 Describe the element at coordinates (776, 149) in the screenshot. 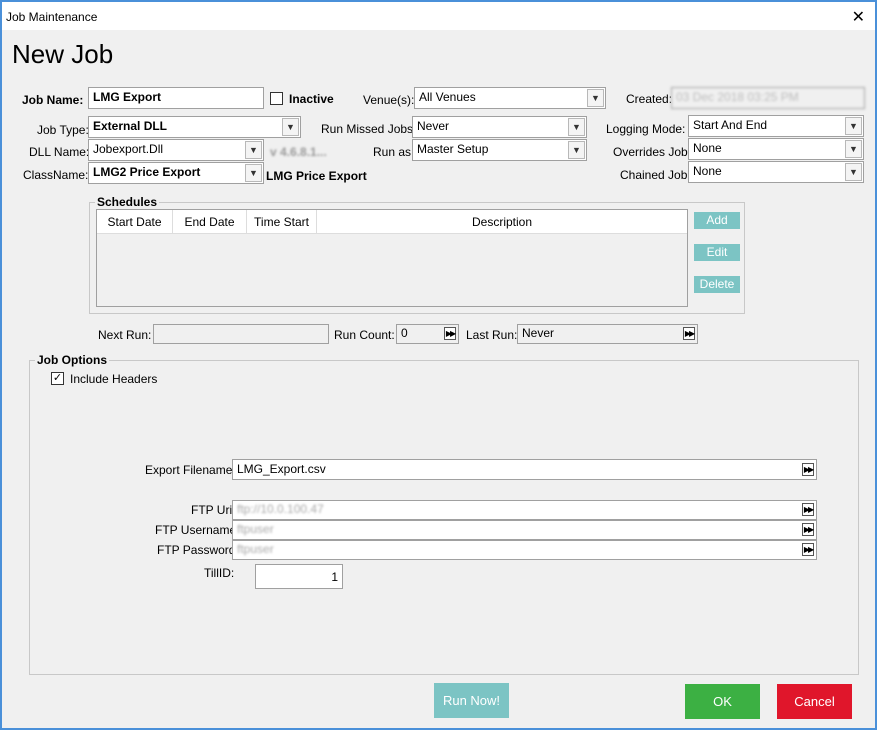

I see `overrides-job-select: None ▼` at that location.